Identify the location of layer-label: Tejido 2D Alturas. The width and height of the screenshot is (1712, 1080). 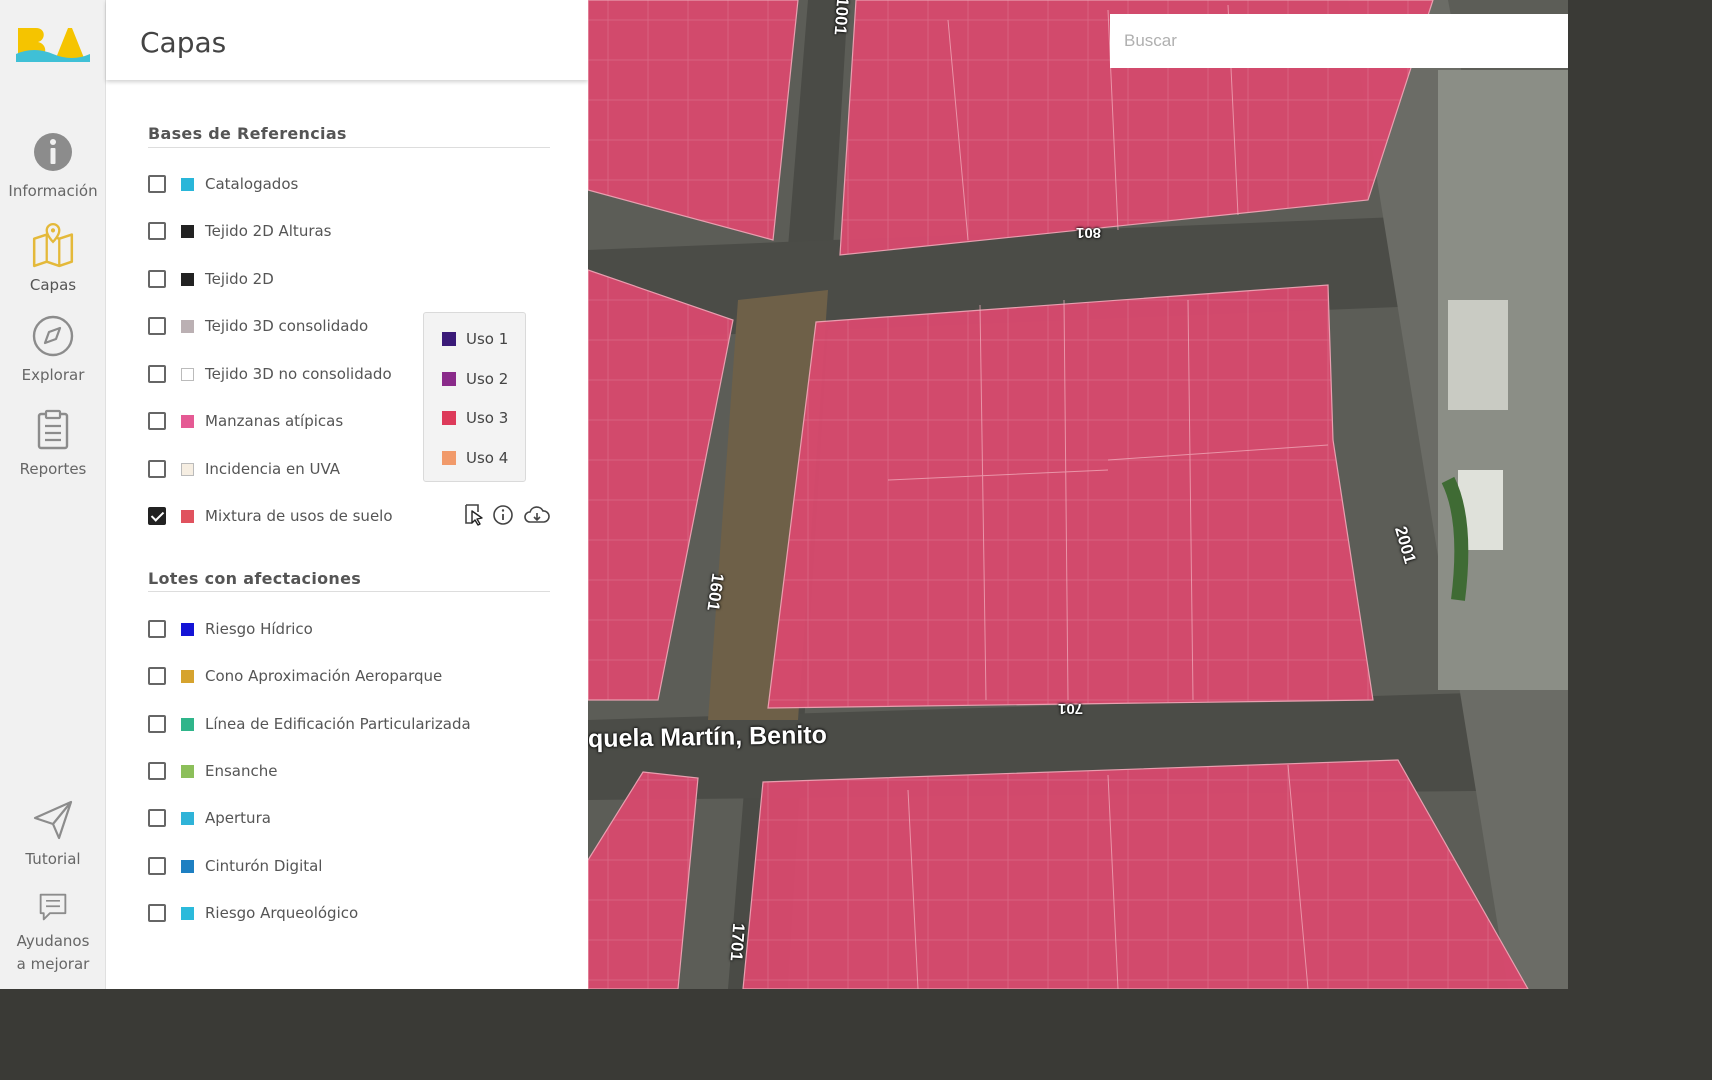
(268, 231).